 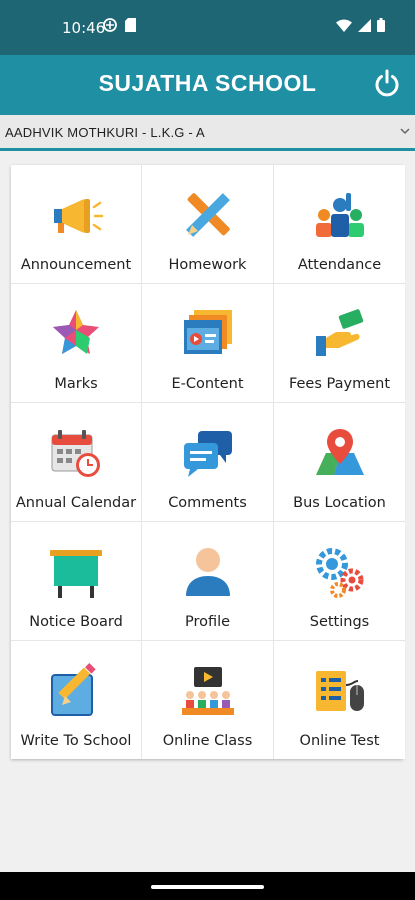 What do you see at coordinates (84, 28) in the screenshot?
I see `status-time: 10:46` at bounding box center [84, 28].